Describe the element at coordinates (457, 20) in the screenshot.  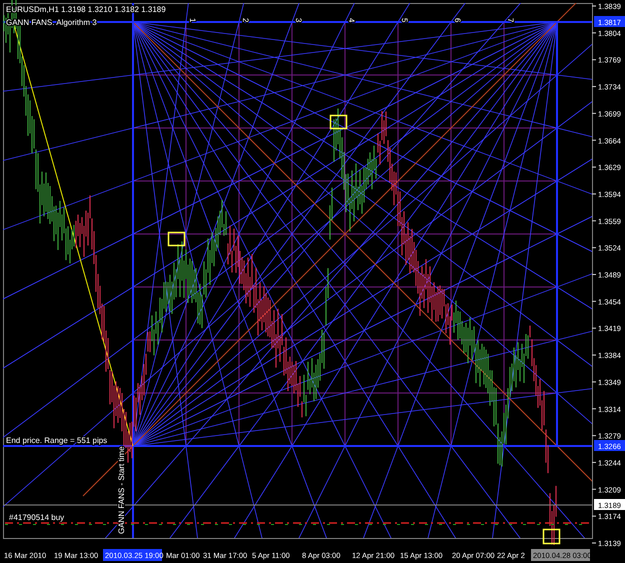
I see `column-number: 6` at that location.